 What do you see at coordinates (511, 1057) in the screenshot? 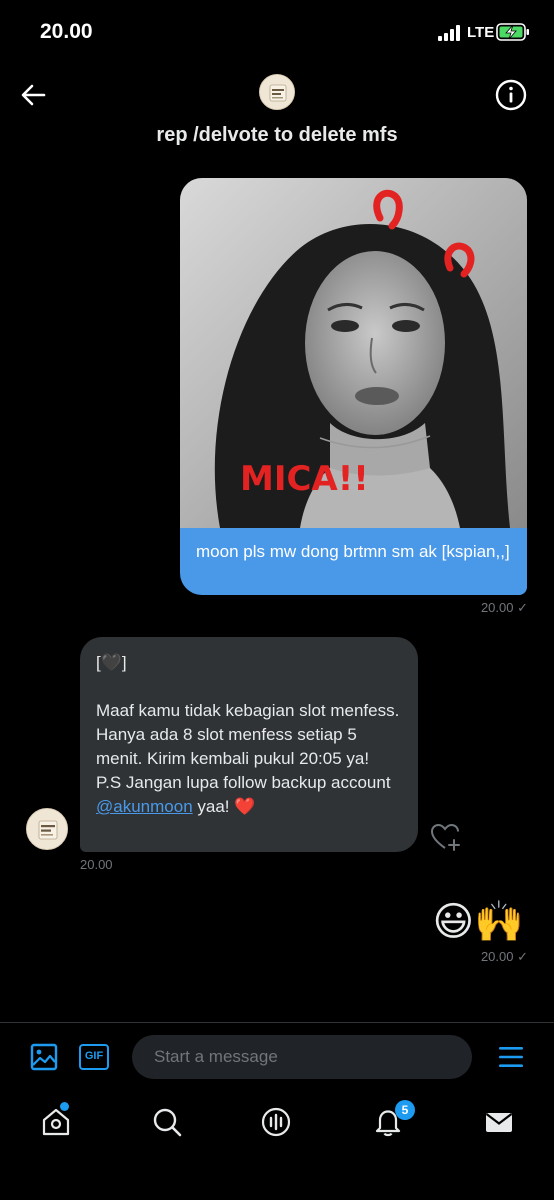
I see `menu-icon` at bounding box center [511, 1057].